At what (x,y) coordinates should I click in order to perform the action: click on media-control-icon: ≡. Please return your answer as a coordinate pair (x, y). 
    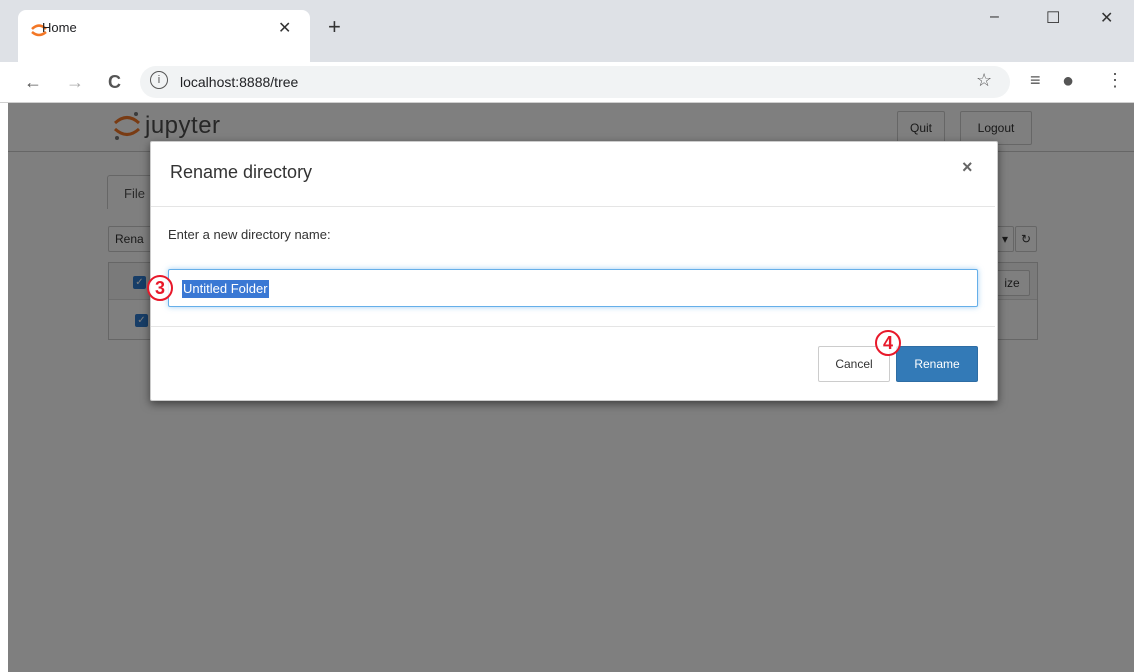
    Looking at the image, I should click on (1035, 80).